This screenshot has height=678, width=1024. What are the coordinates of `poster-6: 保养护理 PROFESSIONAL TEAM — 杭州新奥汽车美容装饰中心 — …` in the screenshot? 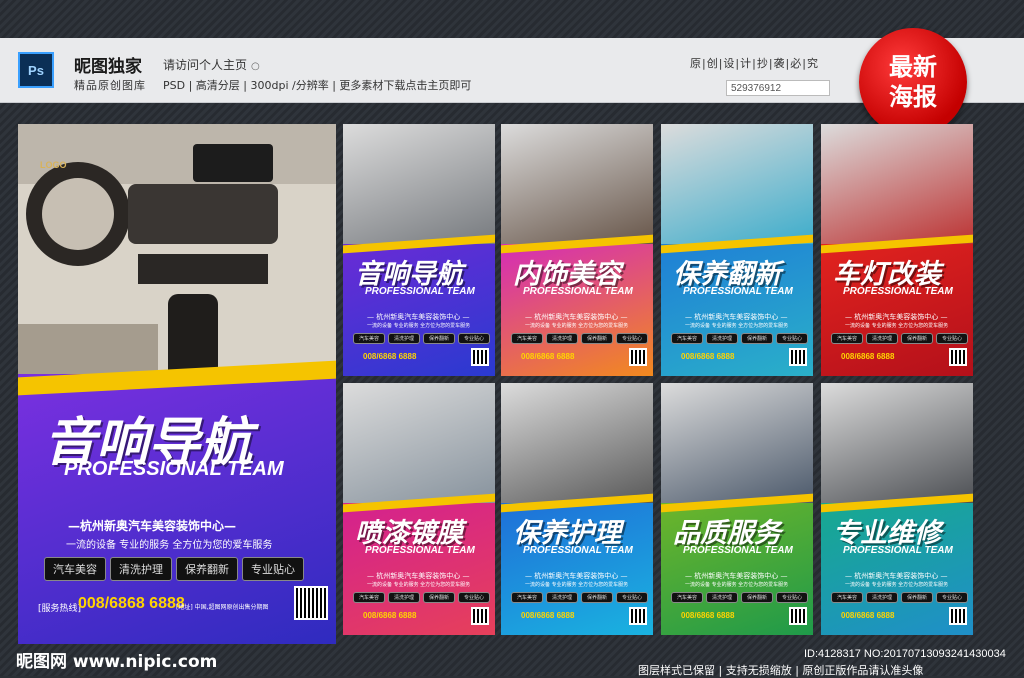 It's located at (577, 509).